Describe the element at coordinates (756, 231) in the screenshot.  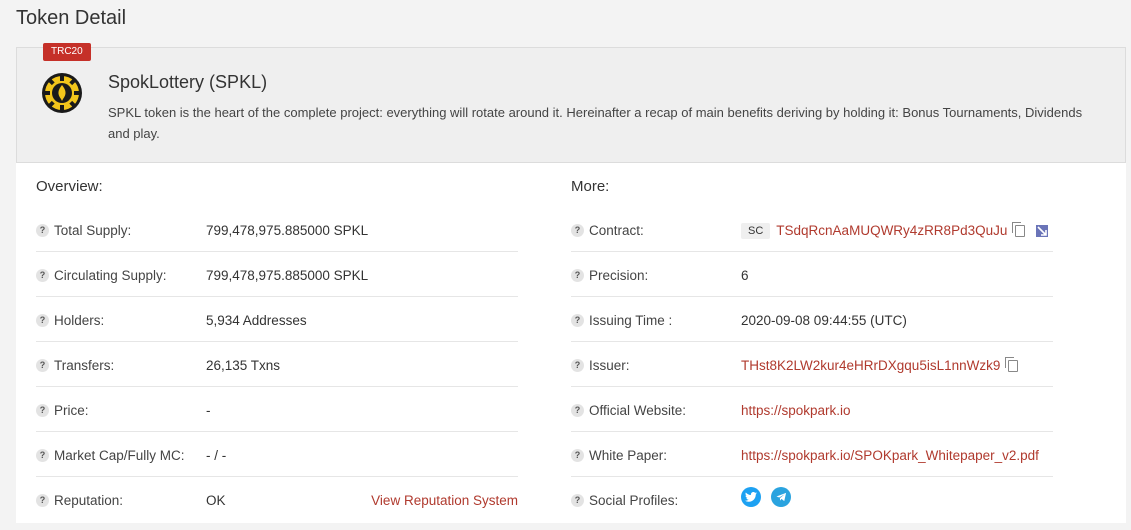
I see `smart-contract-tag: SC` at that location.